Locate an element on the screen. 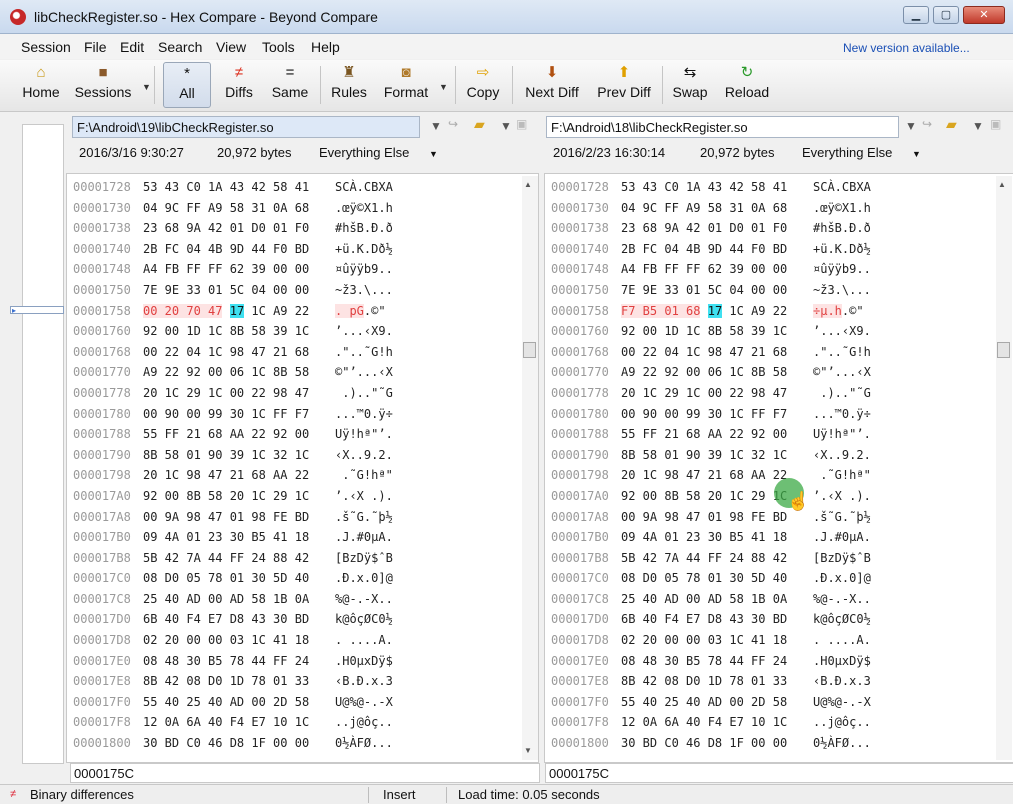  hex-bytes: 00 90 00 99 30 1C FF F7 is located at coordinates (717, 414).